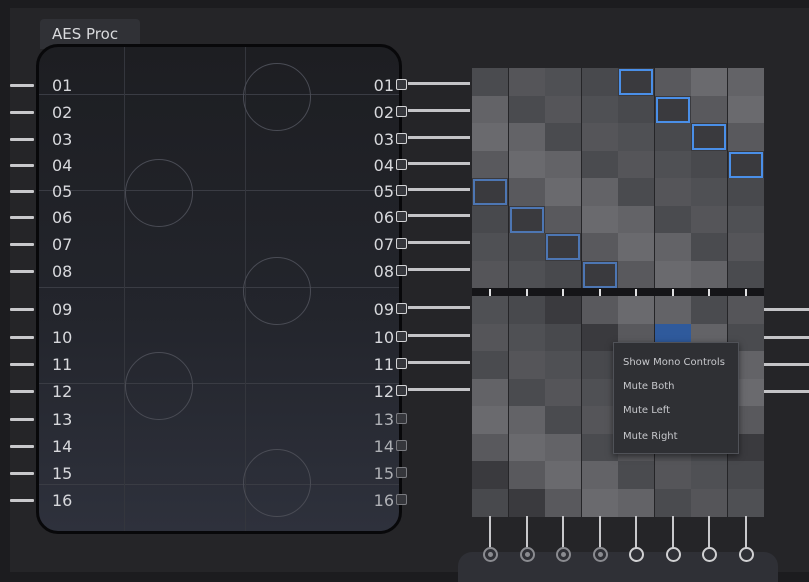  I want to click on menu-item-mute-both: Mute Both, so click(648, 387).